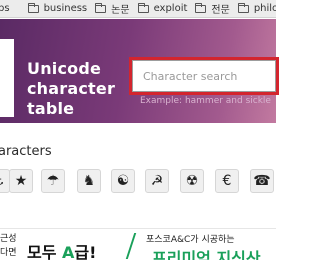 The height and width of the screenshot is (260, 320). Describe the element at coordinates (192, 181) in the screenshot. I see `char-radioactive: ☢` at that location.